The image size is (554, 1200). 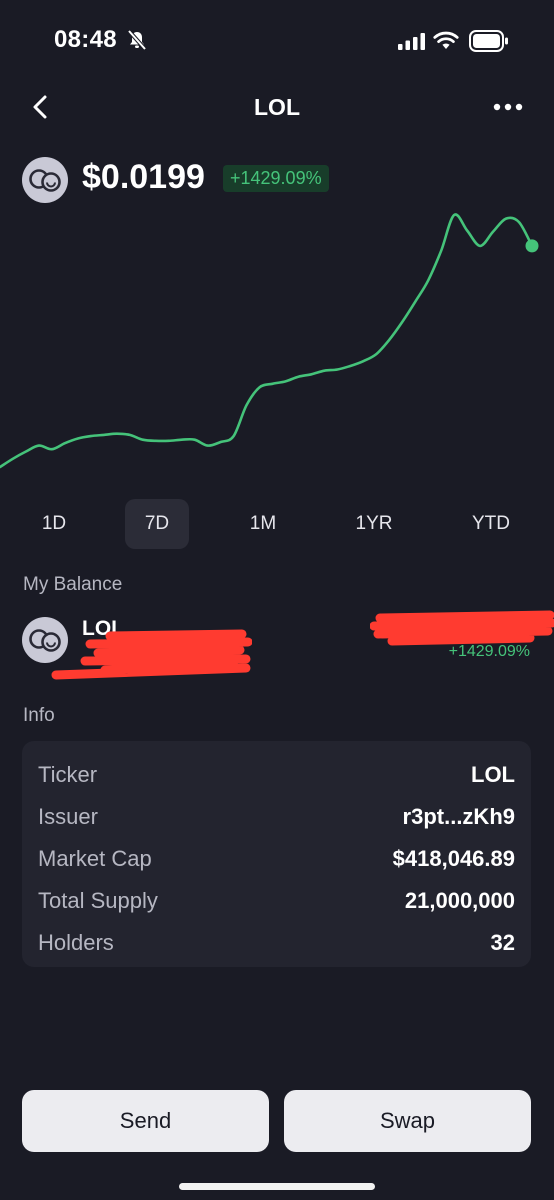 I want to click on info-row-market-cap: Market Cap $418,046.89, so click(x=276, y=859).